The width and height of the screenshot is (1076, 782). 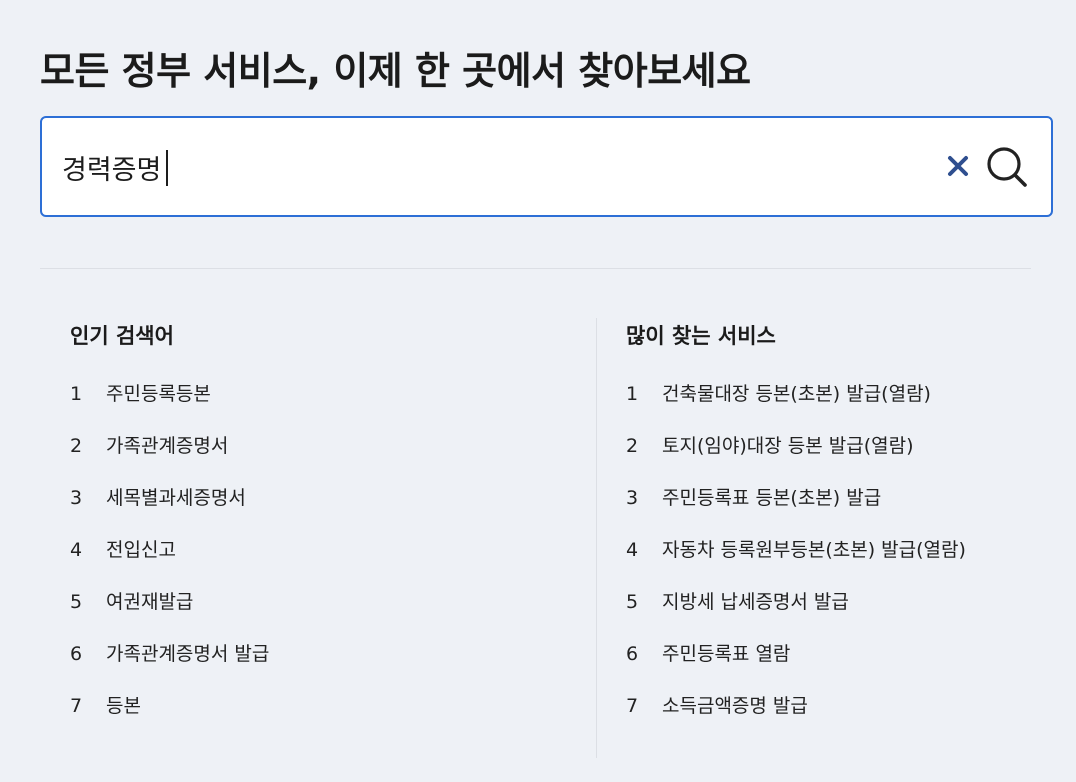 I want to click on popular-search-item: 4 전입신고, so click(x=320, y=563).